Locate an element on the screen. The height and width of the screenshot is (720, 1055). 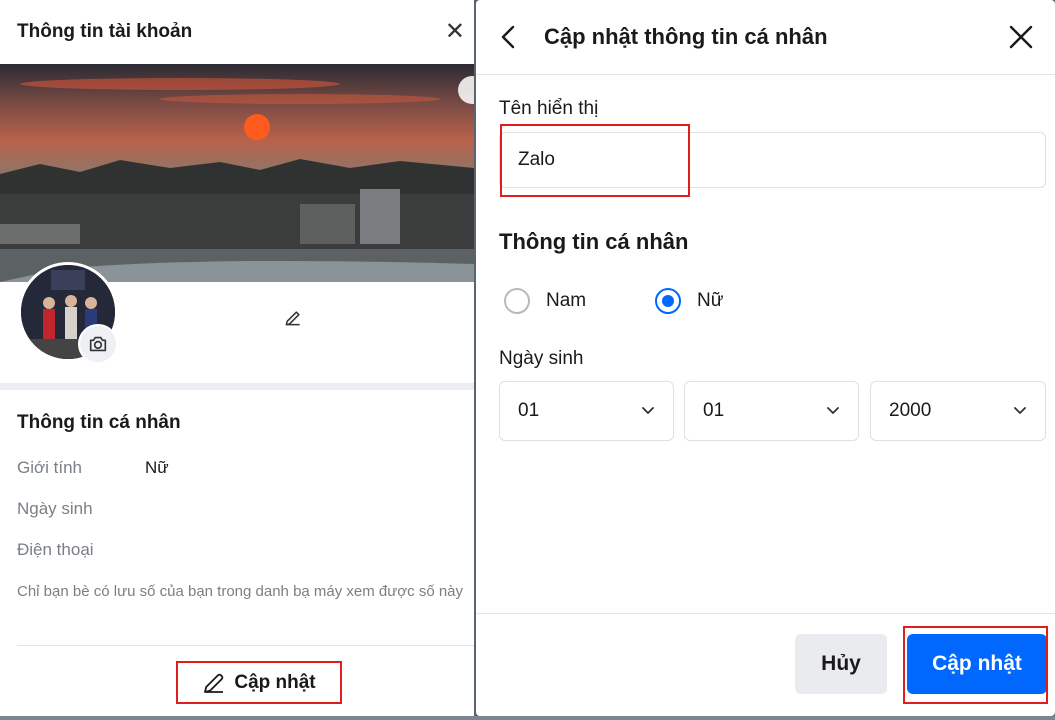
camera-icon is located at coordinates (98, 344).